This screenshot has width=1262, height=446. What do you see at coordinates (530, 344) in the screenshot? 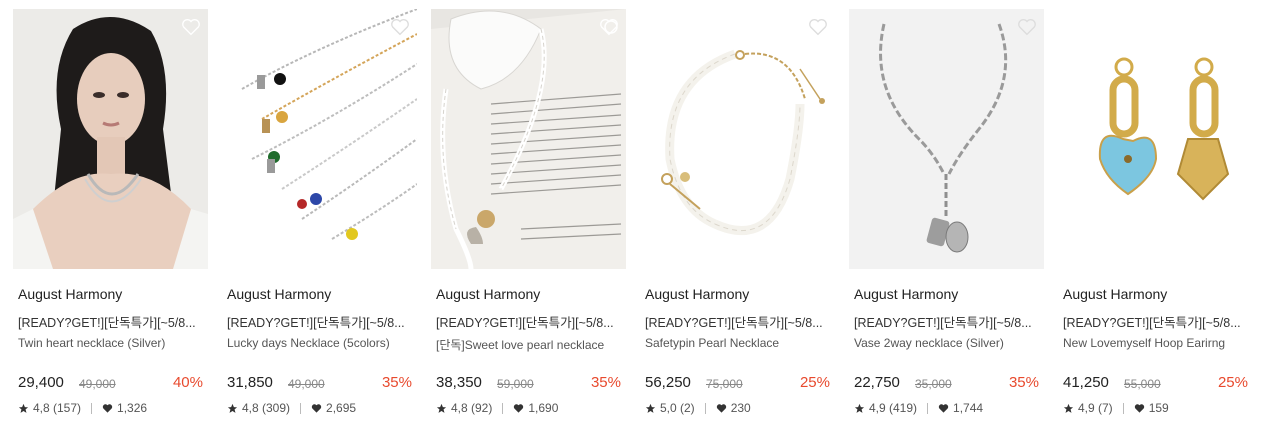
I see `product-subtitle: [단독]Sweet love pearl necklace` at bounding box center [530, 344].